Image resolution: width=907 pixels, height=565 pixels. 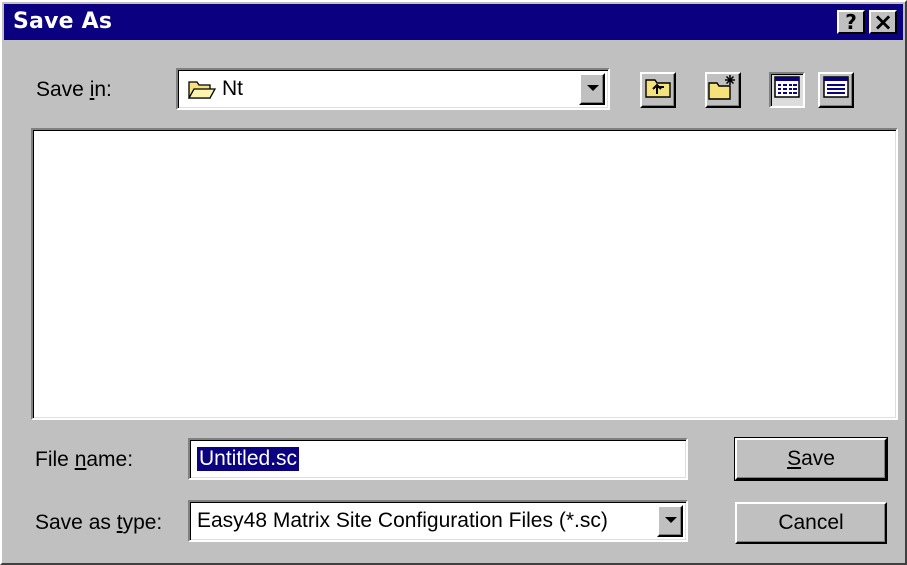 I want to click on save-as-type-dropdown-button, so click(x=670, y=521).